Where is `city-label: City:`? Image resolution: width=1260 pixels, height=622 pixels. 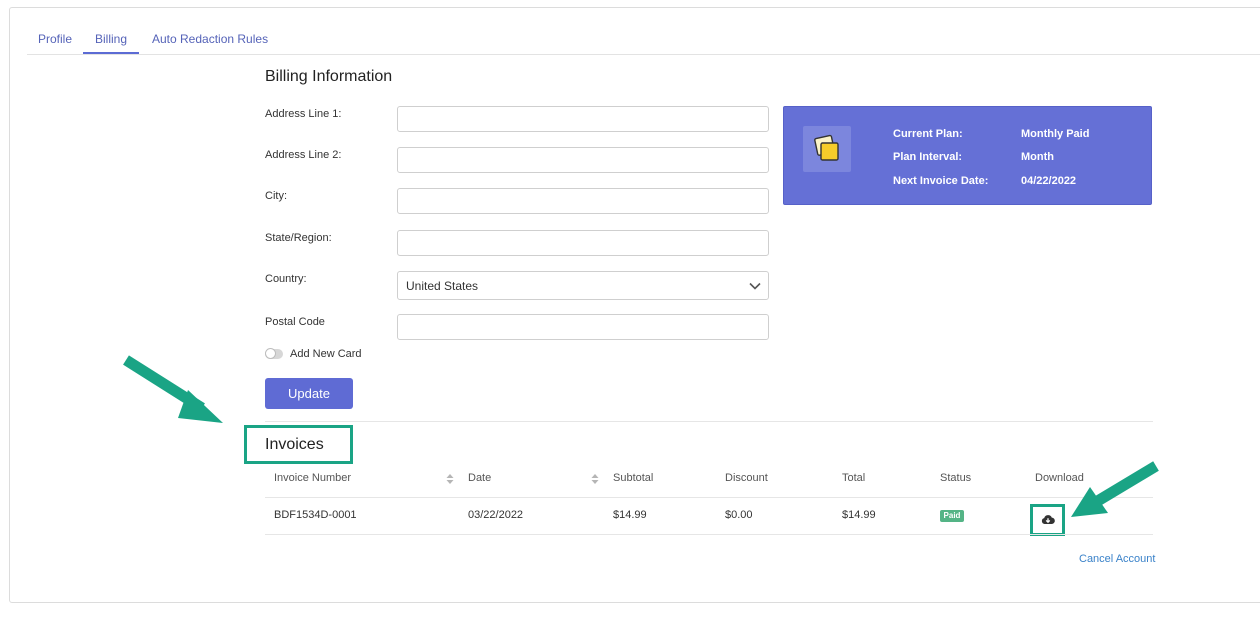 city-label: City: is located at coordinates (276, 196).